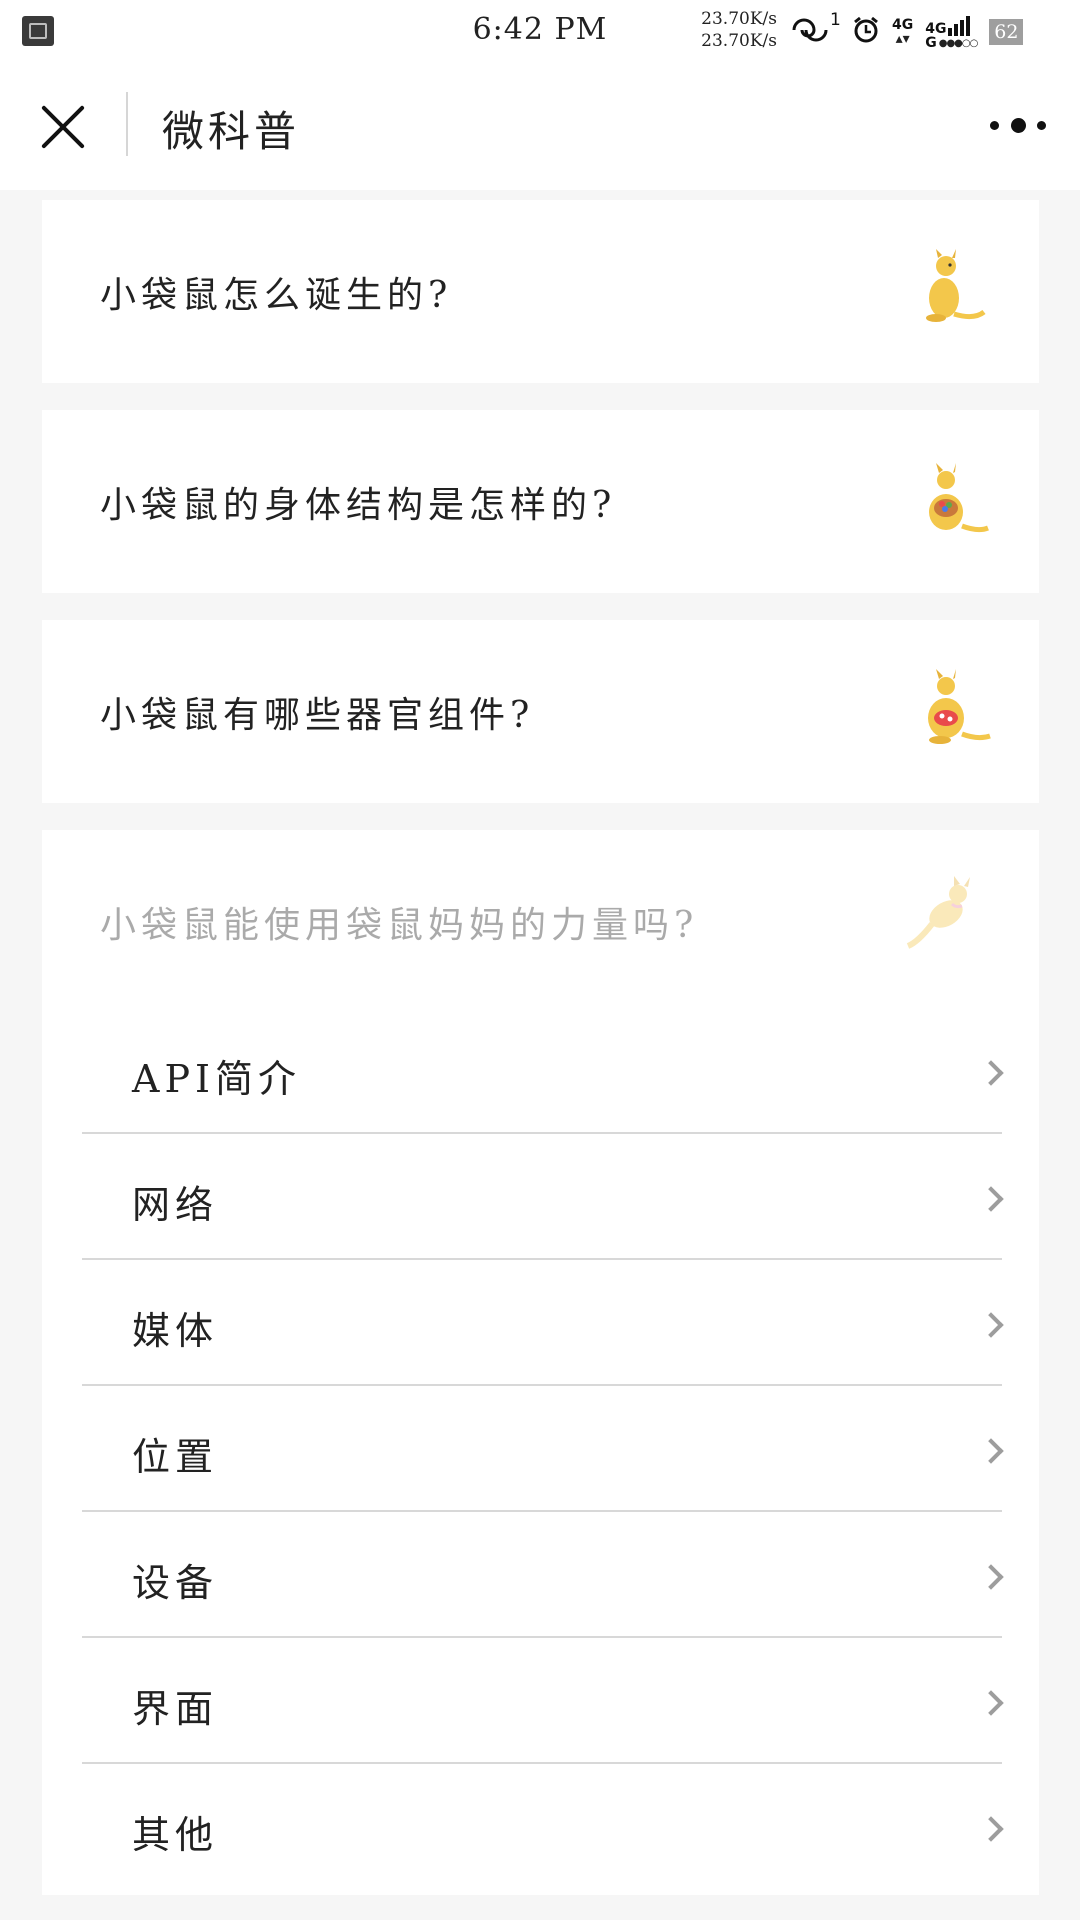 Image resolution: width=1080 pixels, height=1920 pixels. Describe the element at coordinates (959, 706) in the screenshot. I see `kangaroo-pouch-illustration` at that location.